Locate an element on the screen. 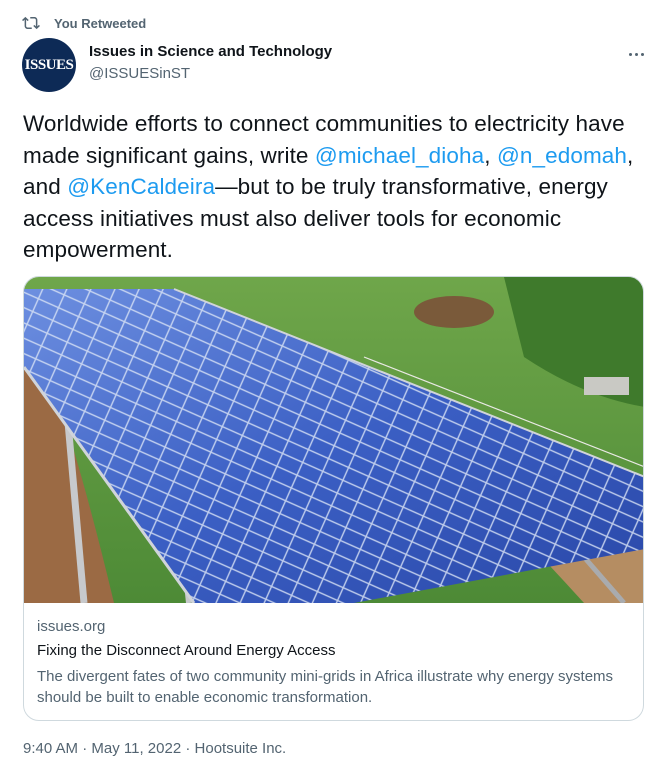  retweet-icon is located at coordinates (31, 23).